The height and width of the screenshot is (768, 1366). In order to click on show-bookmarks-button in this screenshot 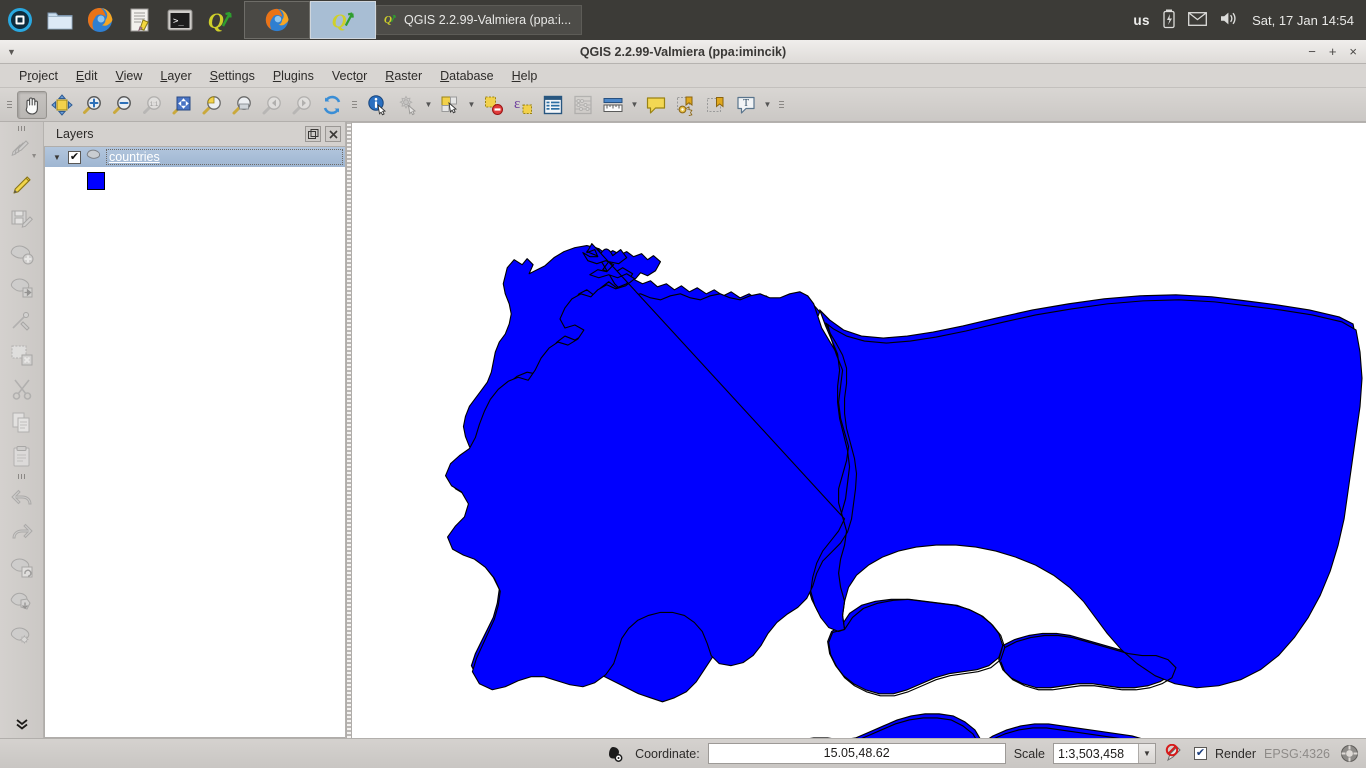, I will do `click(716, 105)`.